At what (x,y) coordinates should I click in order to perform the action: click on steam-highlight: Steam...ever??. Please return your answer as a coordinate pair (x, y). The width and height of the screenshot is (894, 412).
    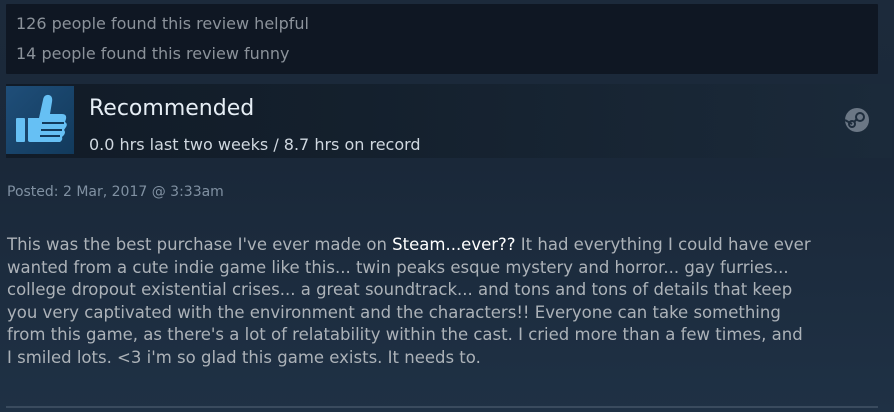
    Looking at the image, I should click on (454, 244).